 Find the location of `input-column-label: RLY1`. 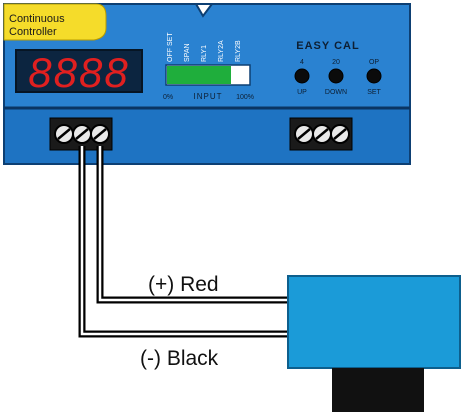

input-column-label: RLY1 is located at coordinates (204, 53).